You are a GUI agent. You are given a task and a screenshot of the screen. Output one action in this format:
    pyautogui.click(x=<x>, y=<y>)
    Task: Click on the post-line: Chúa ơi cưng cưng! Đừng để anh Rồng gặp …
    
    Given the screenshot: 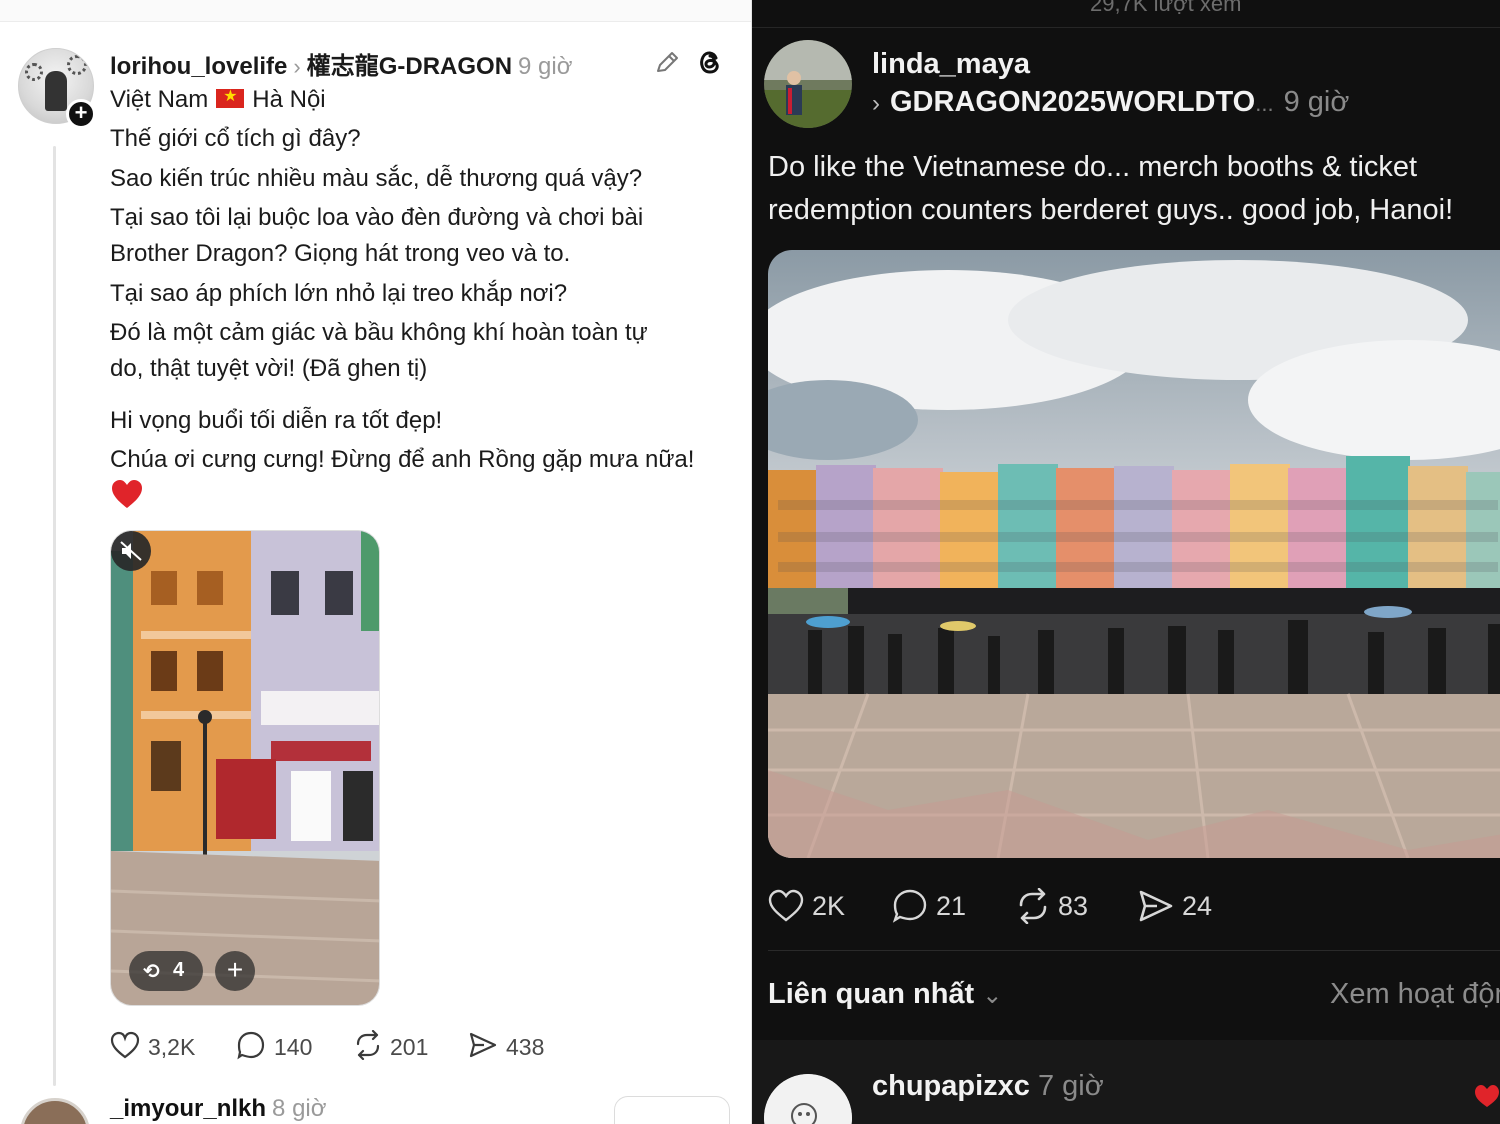 What is the action you would take?
    pyautogui.click(x=402, y=459)
    